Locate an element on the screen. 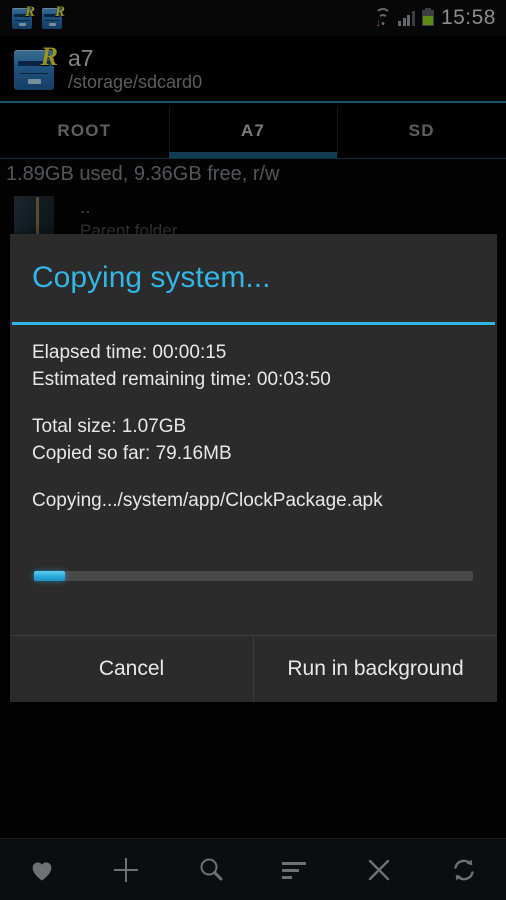  dialog-button-row: Cancel Run in background is located at coordinates (253, 668).